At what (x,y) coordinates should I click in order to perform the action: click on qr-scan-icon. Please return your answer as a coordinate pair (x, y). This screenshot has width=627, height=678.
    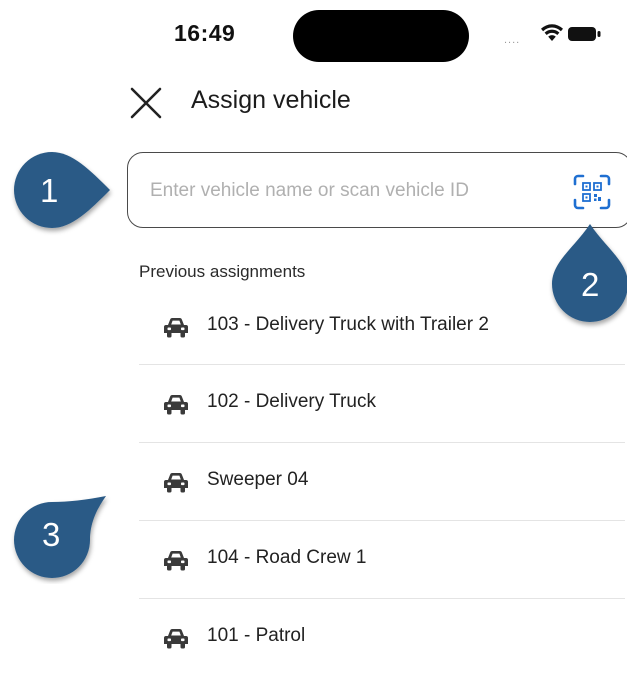
    Looking at the image, I should click on (592, 192).